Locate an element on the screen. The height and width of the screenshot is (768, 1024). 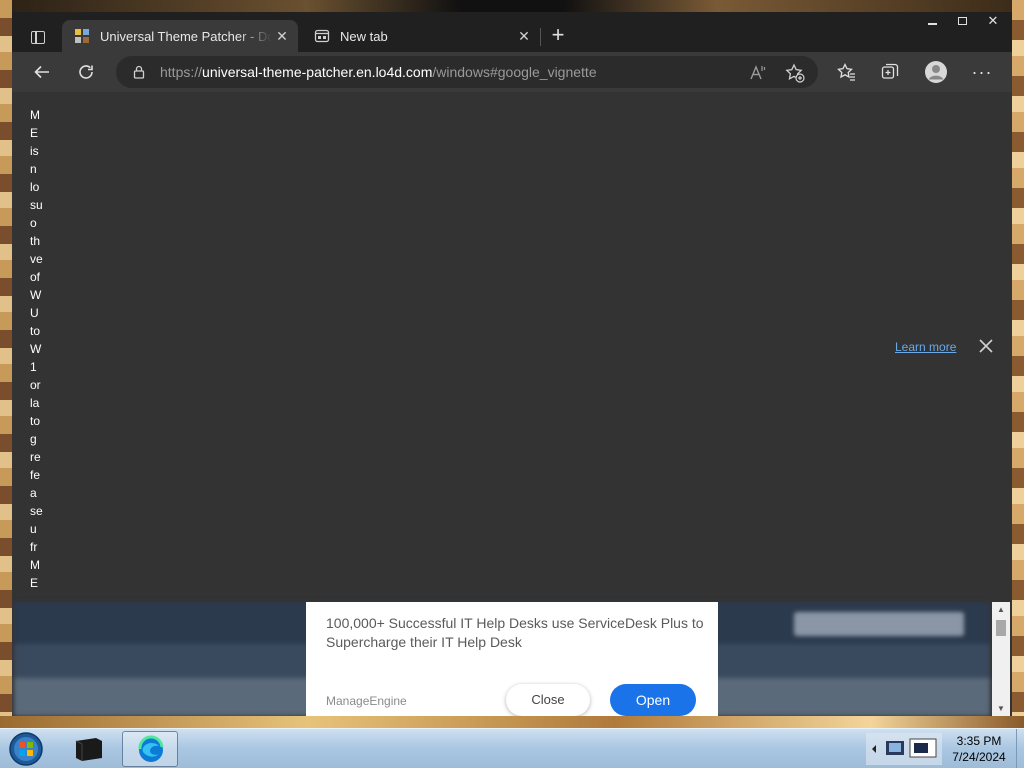
new-tab-page-icon is located at coordinates (322, 36).